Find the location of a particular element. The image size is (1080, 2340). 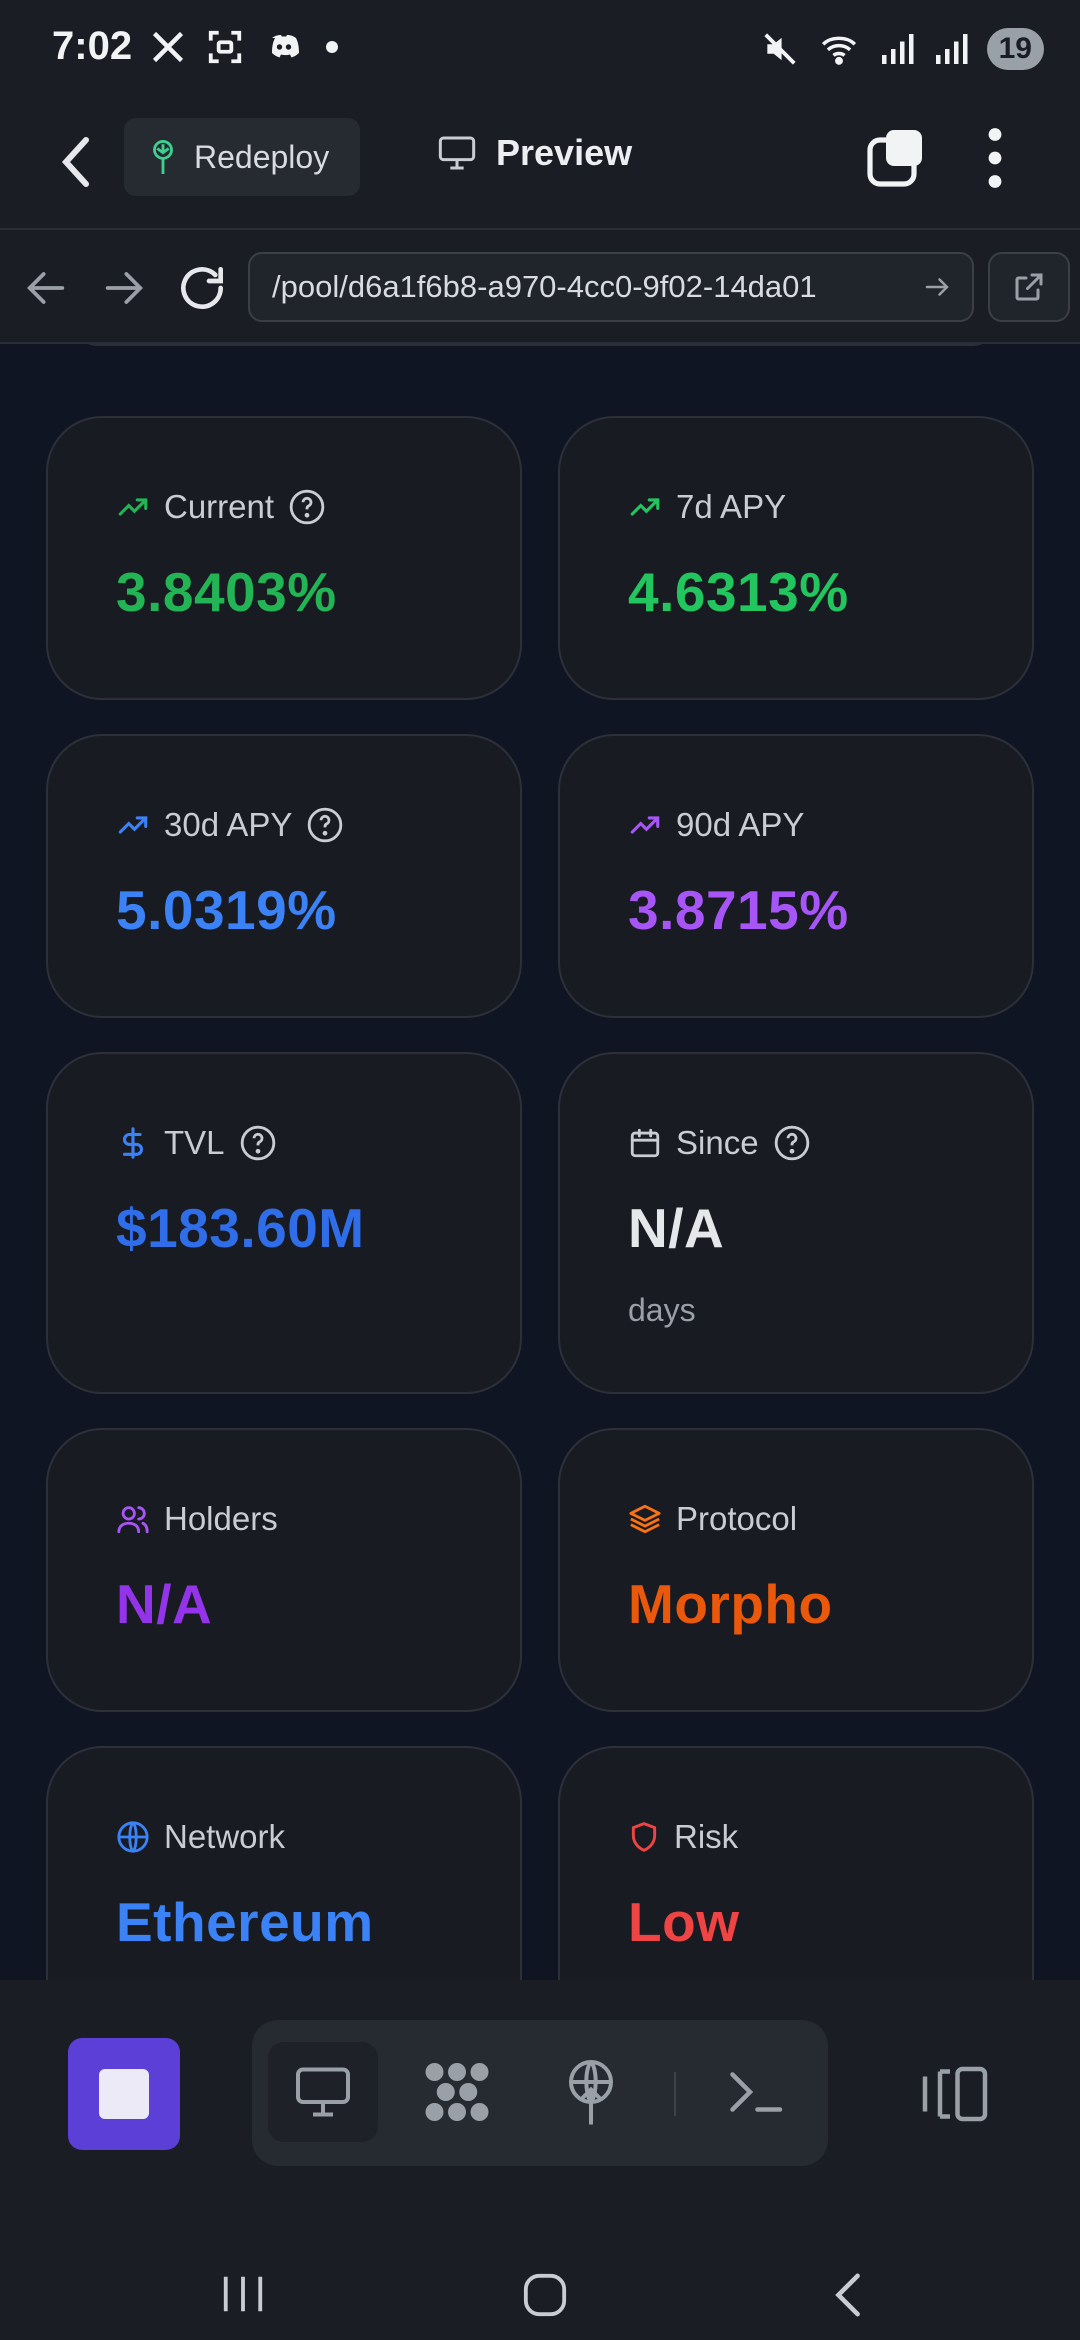

panel-toggle-button is located at coordinates (955, 2094).